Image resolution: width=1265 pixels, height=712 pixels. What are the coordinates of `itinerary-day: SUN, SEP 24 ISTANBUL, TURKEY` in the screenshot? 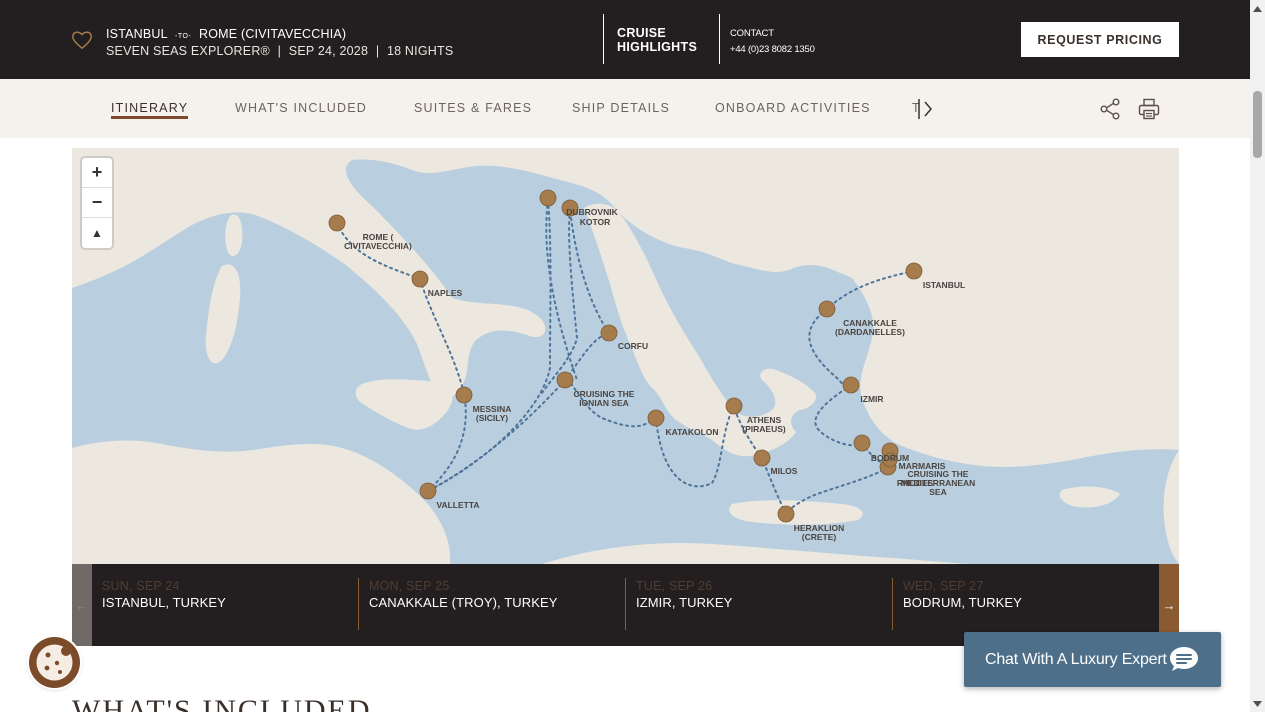 It's located at (225, 604).